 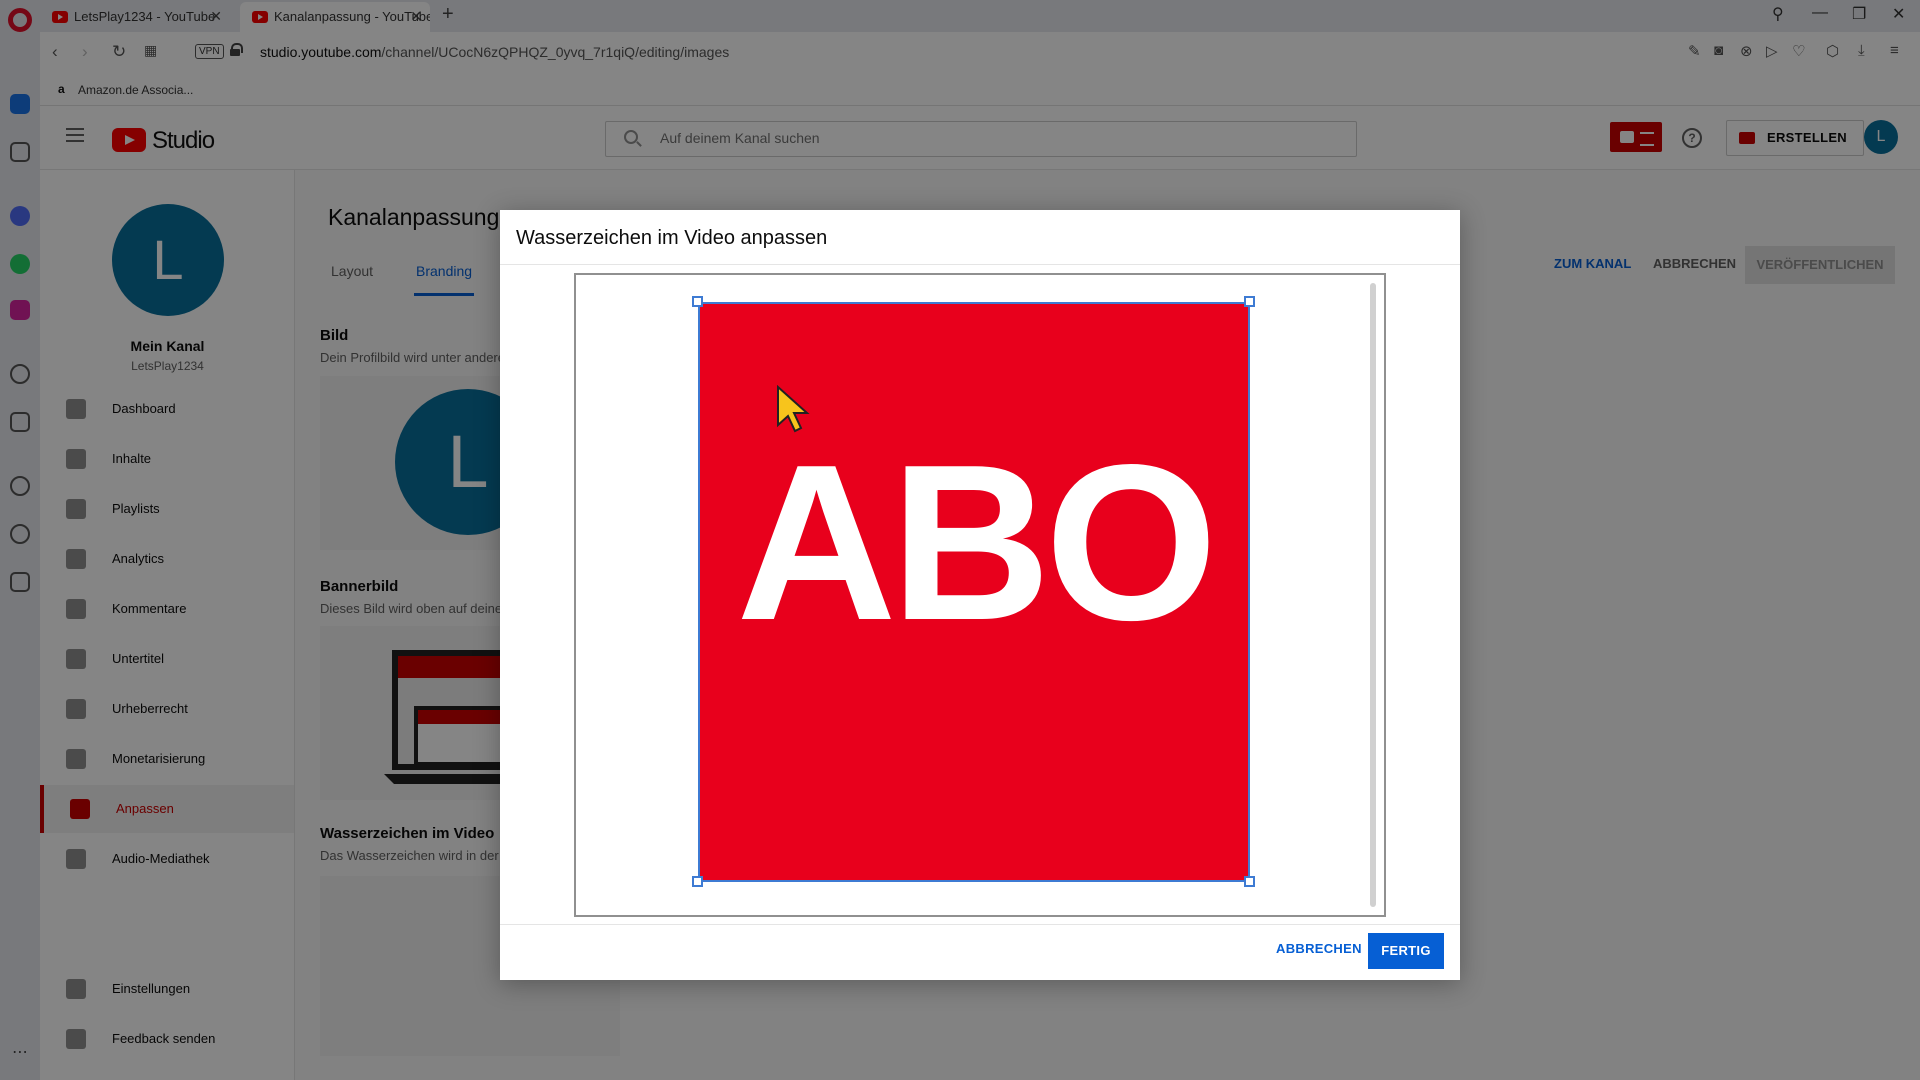 What do you see at coordinates (980, 264) in the screenshot?
I see `dialog-divider-top` at bounding box center [980, 264].